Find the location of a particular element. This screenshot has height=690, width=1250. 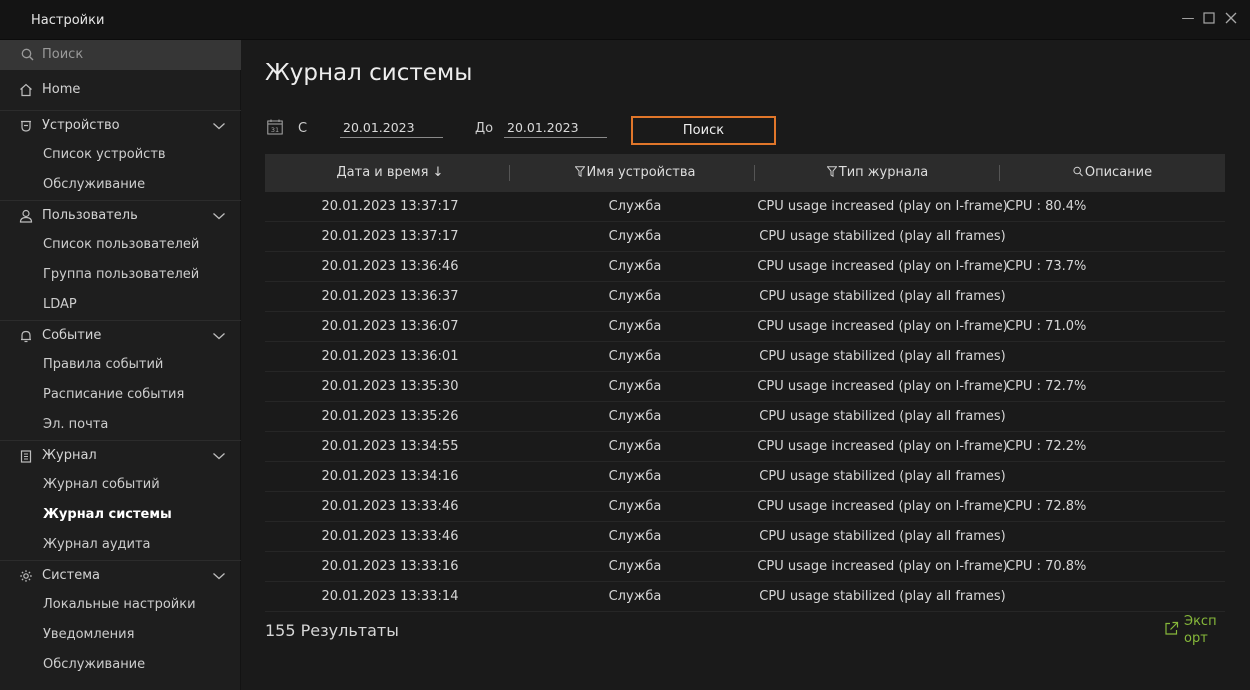

sidebar-group-device: Устройство is located at coordinates (120, 125).